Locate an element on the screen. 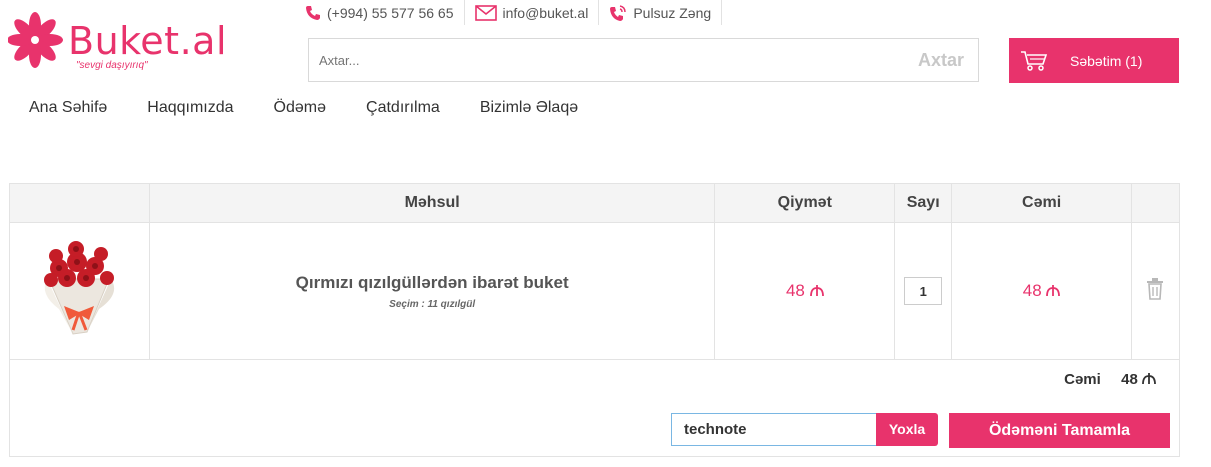 The height and width of the screenshot is (467, 1211). table-header-row: Məhsul Qiymət Sayı Cəmi is located at coordinates (595, 203).